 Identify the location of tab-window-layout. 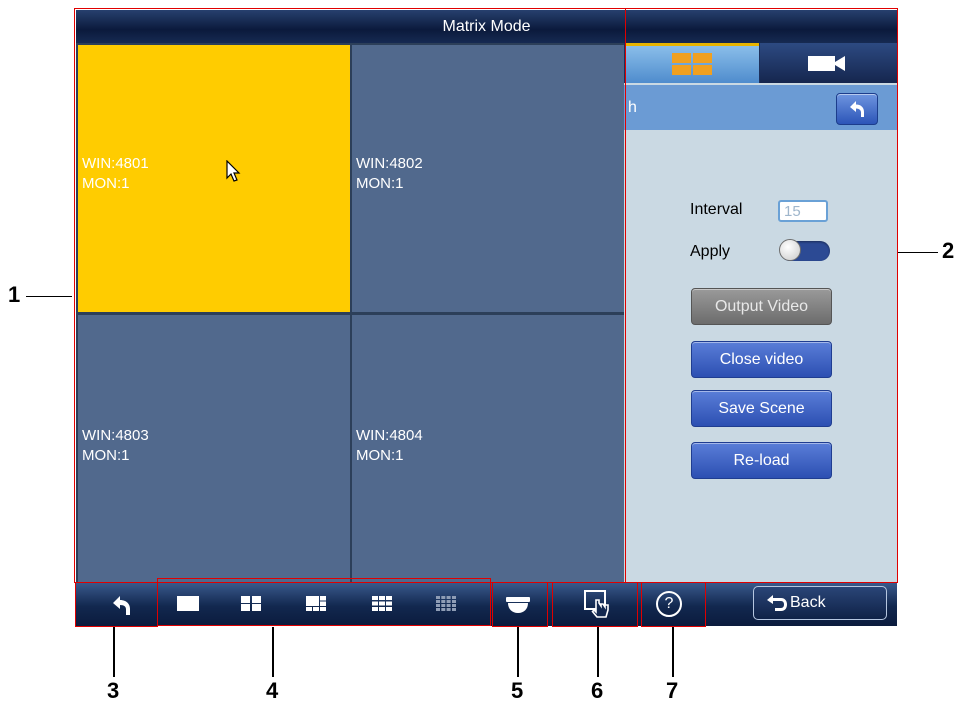
(692, 63).